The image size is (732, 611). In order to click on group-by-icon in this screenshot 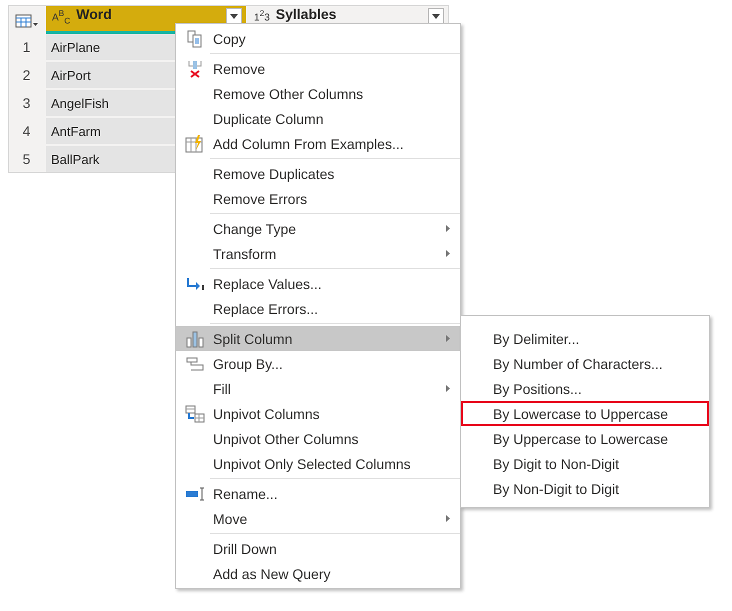, I will do `click(195, 363)`.